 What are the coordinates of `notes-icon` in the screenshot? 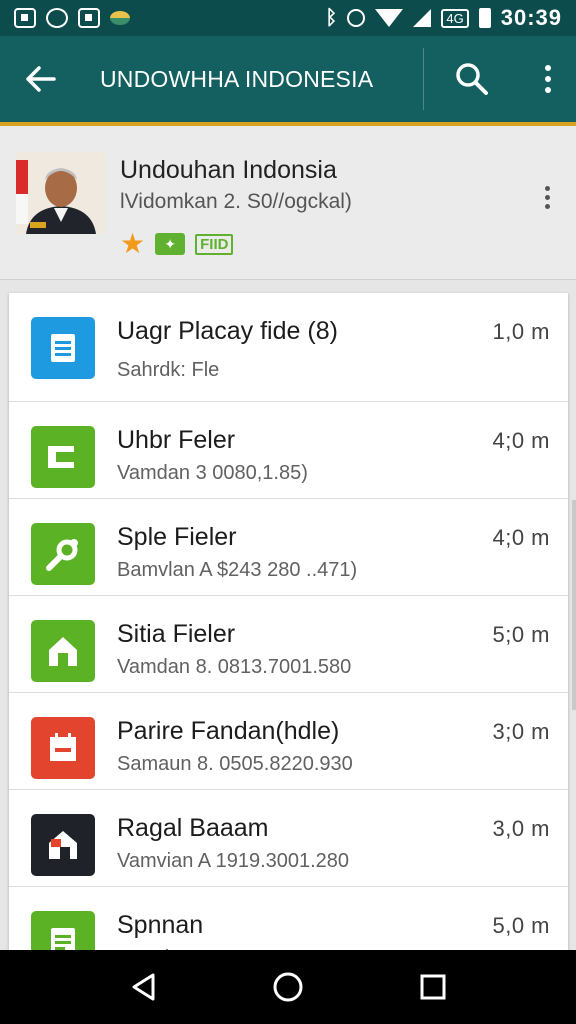 It's located at (63, 932).